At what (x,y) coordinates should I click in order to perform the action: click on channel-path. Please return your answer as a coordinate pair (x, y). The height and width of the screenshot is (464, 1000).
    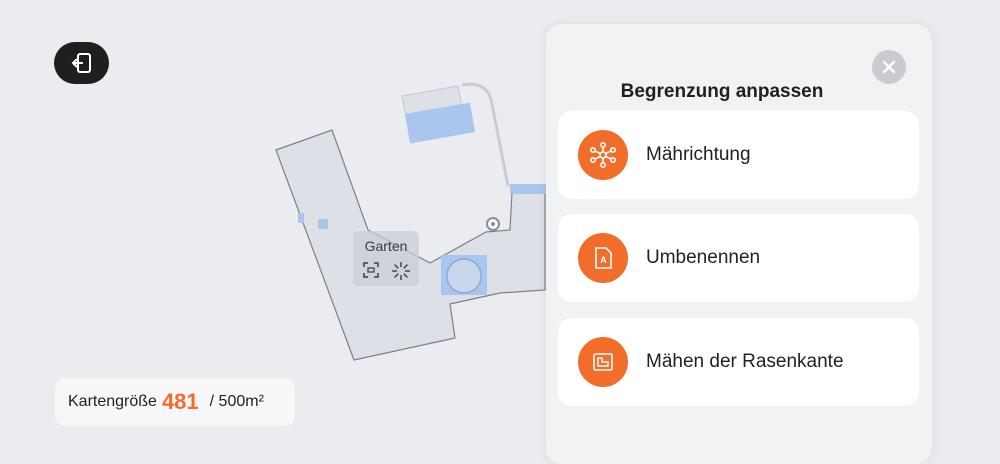
    Looking at the image, I should click on (485, 134).